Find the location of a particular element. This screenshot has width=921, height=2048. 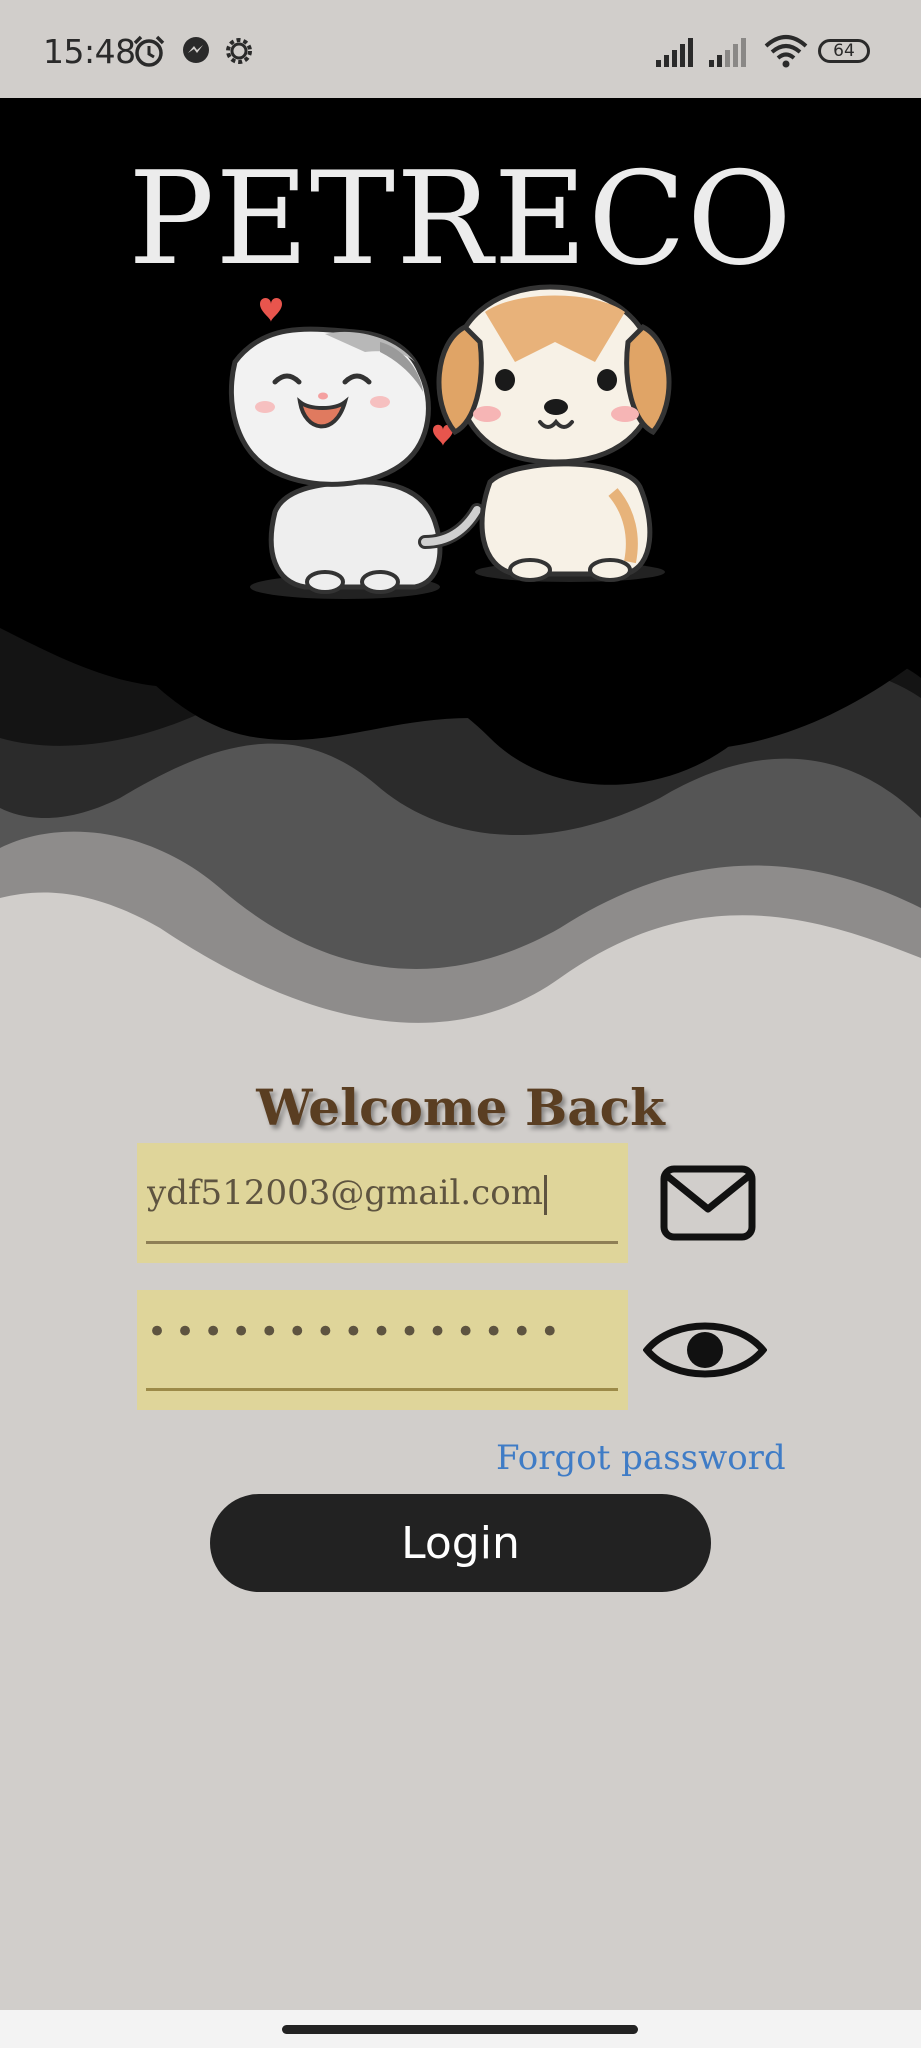

password-underline is located at coordinates (382, 1389).